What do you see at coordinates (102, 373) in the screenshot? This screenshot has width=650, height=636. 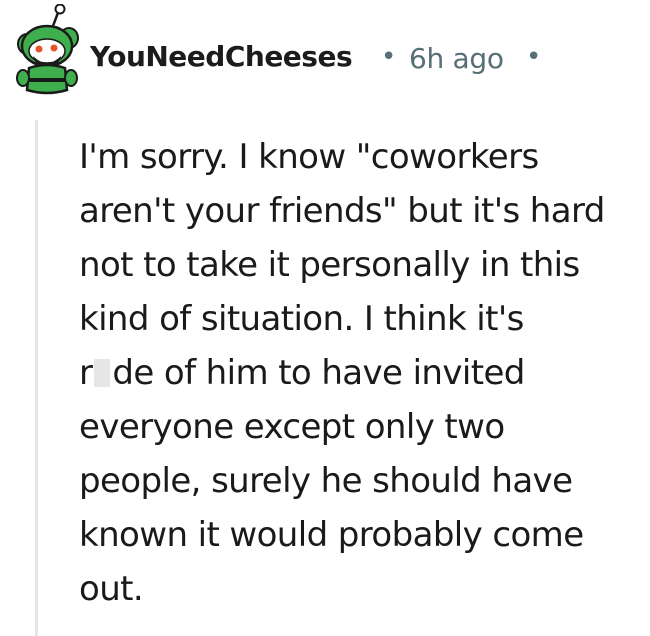 I see `censor-block` at bounding box center [102, 373].